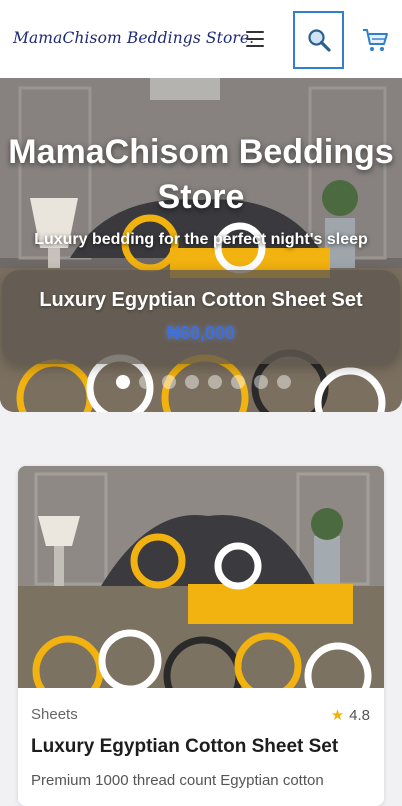 This screenshot has height=806, width=402. I want to click on search-button, so click(318, 40).